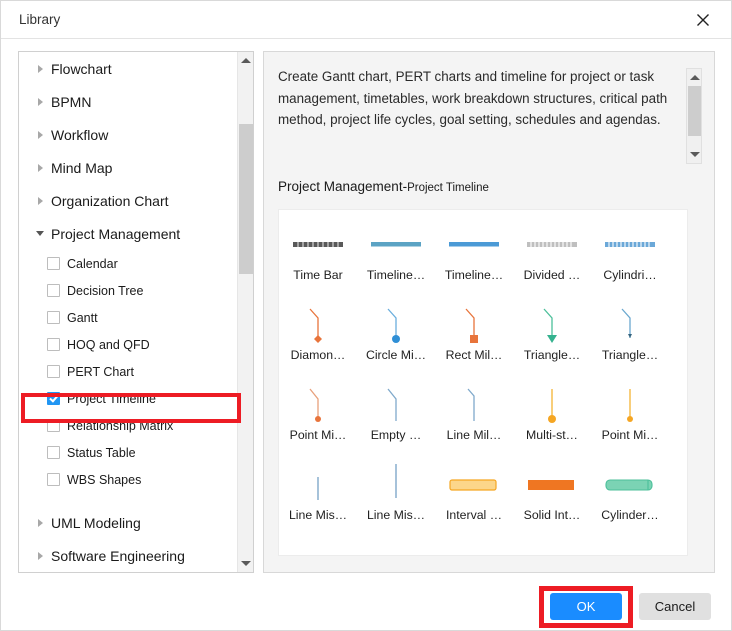  What do you see at coordinates (630, 405) in the screenshot?
I see `point-milestone-yellow-shape` at bounding box center [630, 405].